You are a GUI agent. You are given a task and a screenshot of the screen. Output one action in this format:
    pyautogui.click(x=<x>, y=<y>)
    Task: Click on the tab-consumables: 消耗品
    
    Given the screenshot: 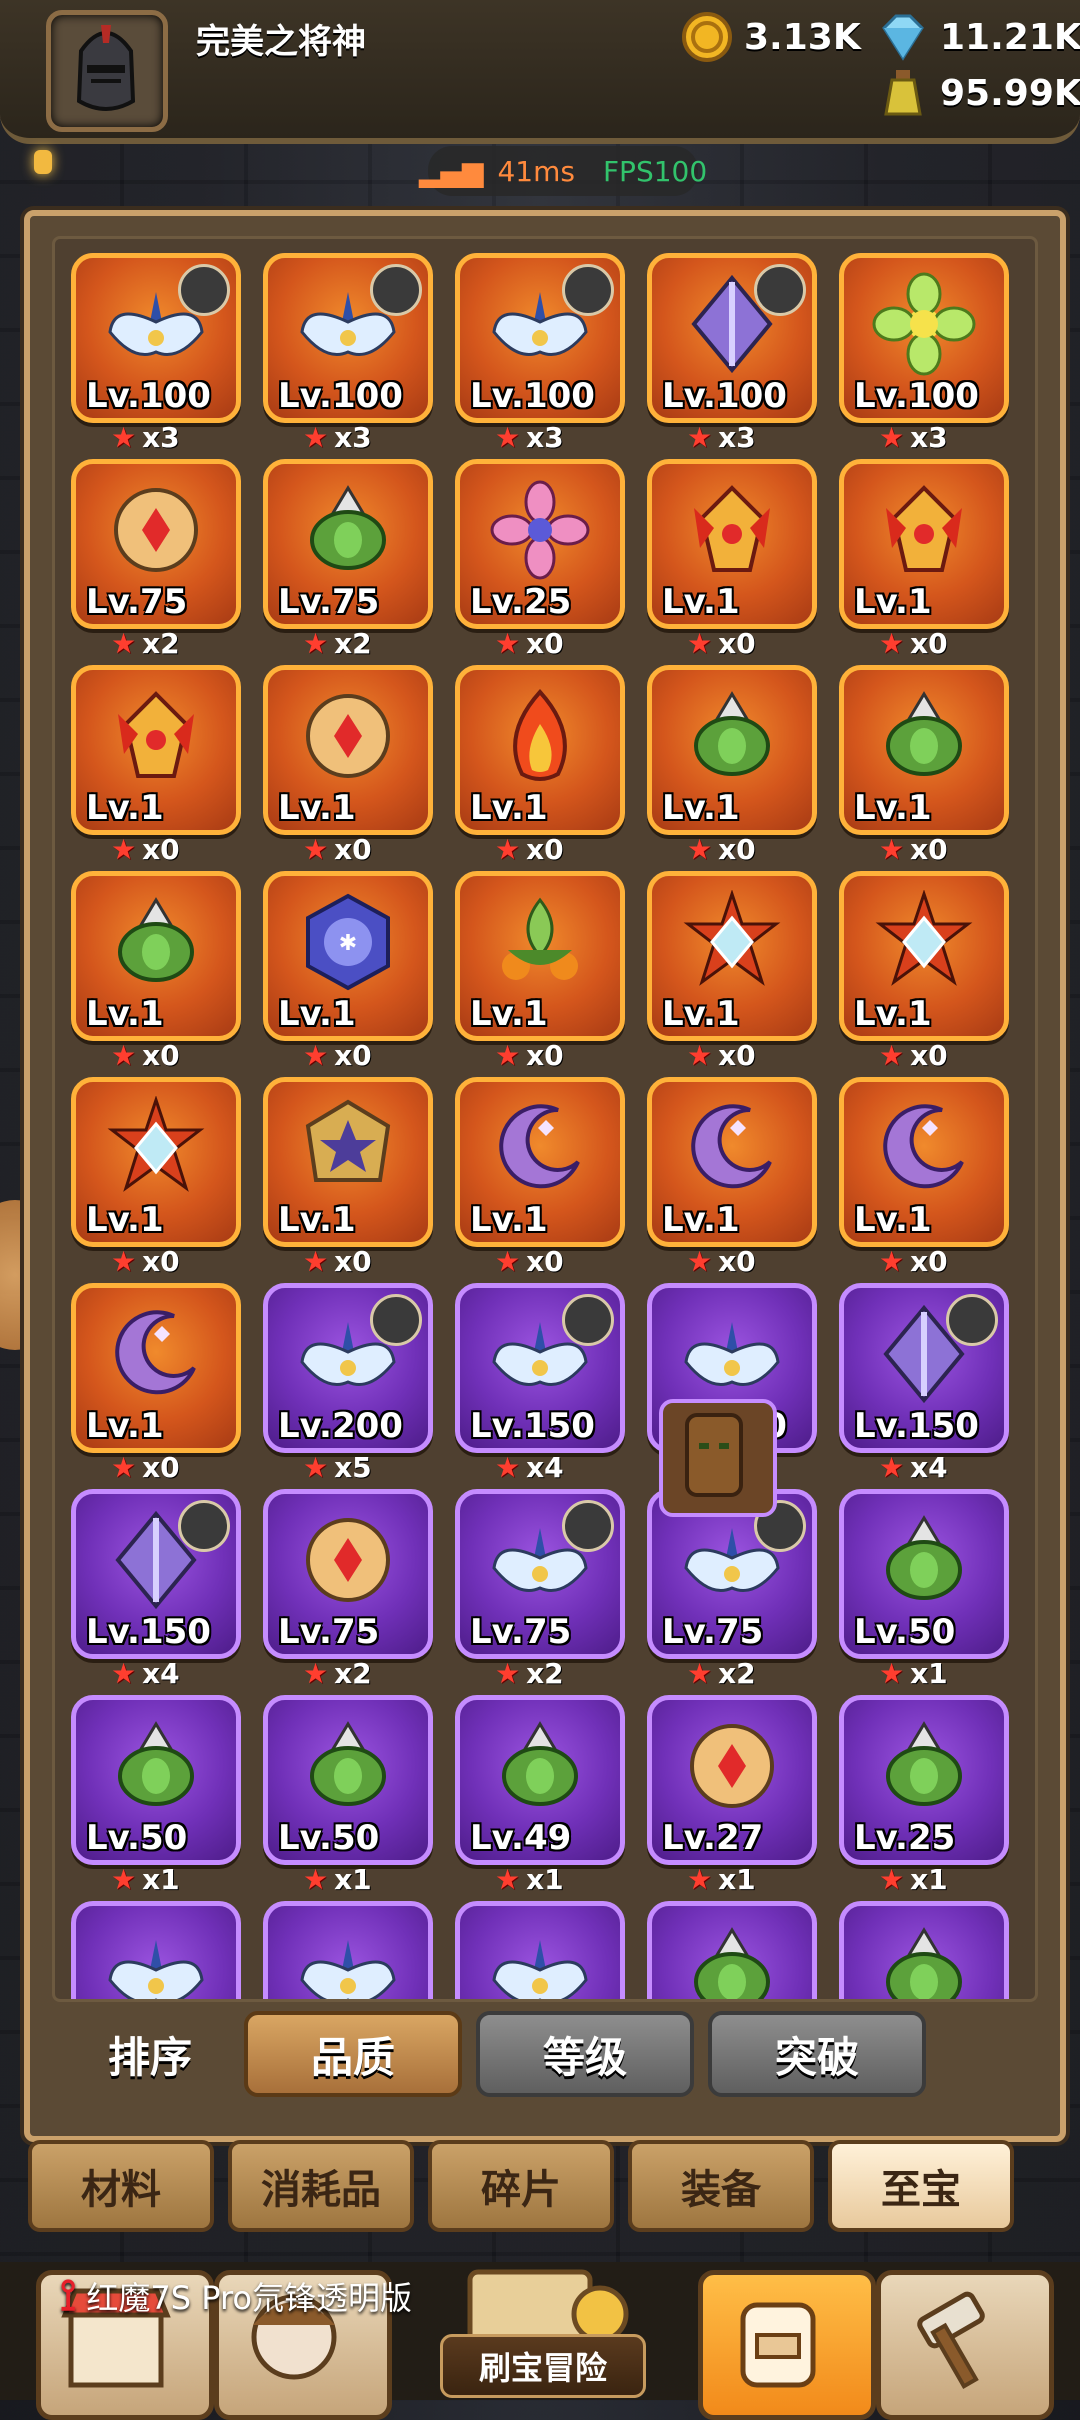 What is the action you would take?
    pyautogui.click(x=321, y=2186)
    